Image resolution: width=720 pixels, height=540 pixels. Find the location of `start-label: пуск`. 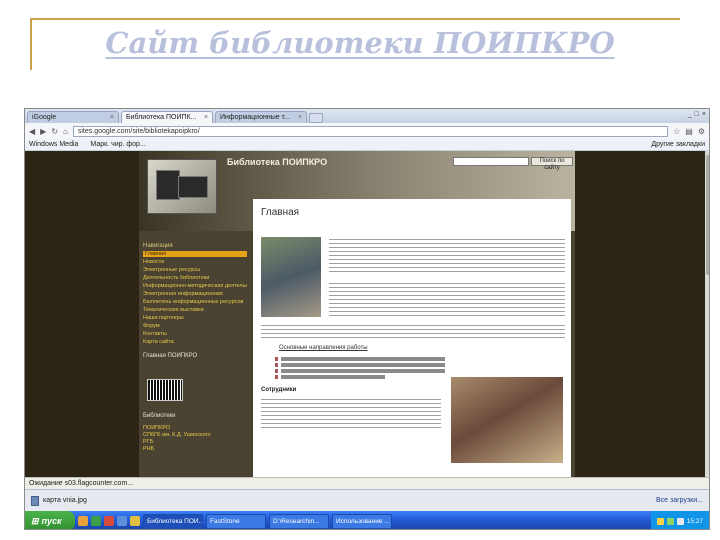

start-label: пуск is located at coordinates (51, 521).